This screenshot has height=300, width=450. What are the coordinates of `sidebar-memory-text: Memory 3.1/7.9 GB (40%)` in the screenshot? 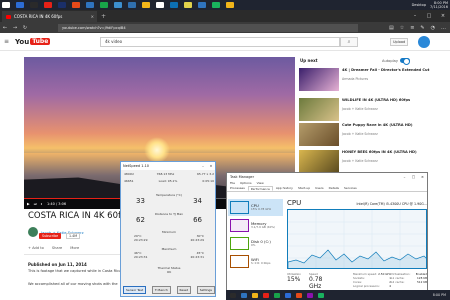 It's located at (263, 225).